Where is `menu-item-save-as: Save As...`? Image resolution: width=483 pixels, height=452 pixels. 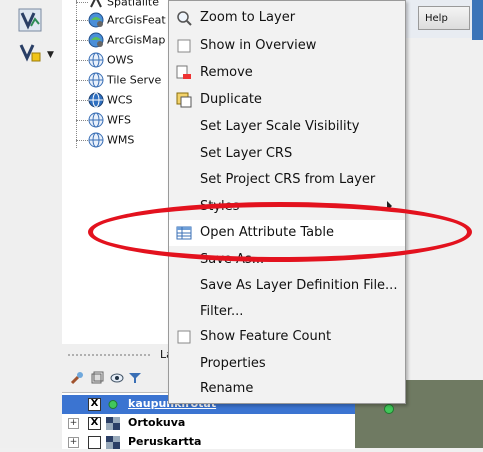
menu-item-save-as: Save As... is located at coordinates (287, 260).